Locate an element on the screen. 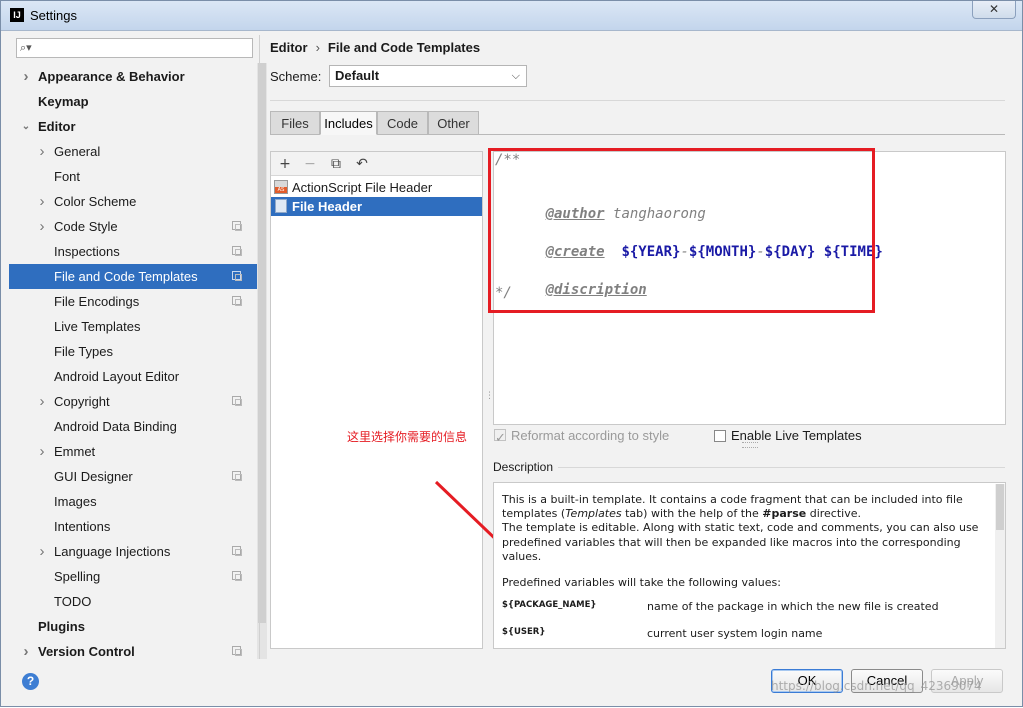  sidebar-item-images: Images is located at coordinates (134, 501).